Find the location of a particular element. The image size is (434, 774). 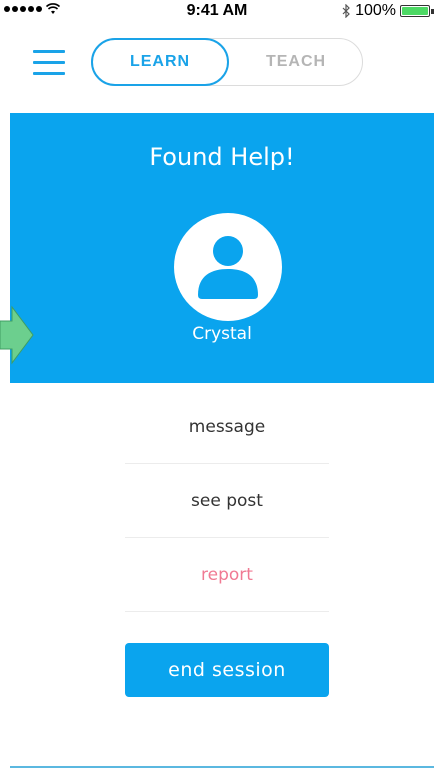

bluetooth-icon is located at coordinates (346, 11).